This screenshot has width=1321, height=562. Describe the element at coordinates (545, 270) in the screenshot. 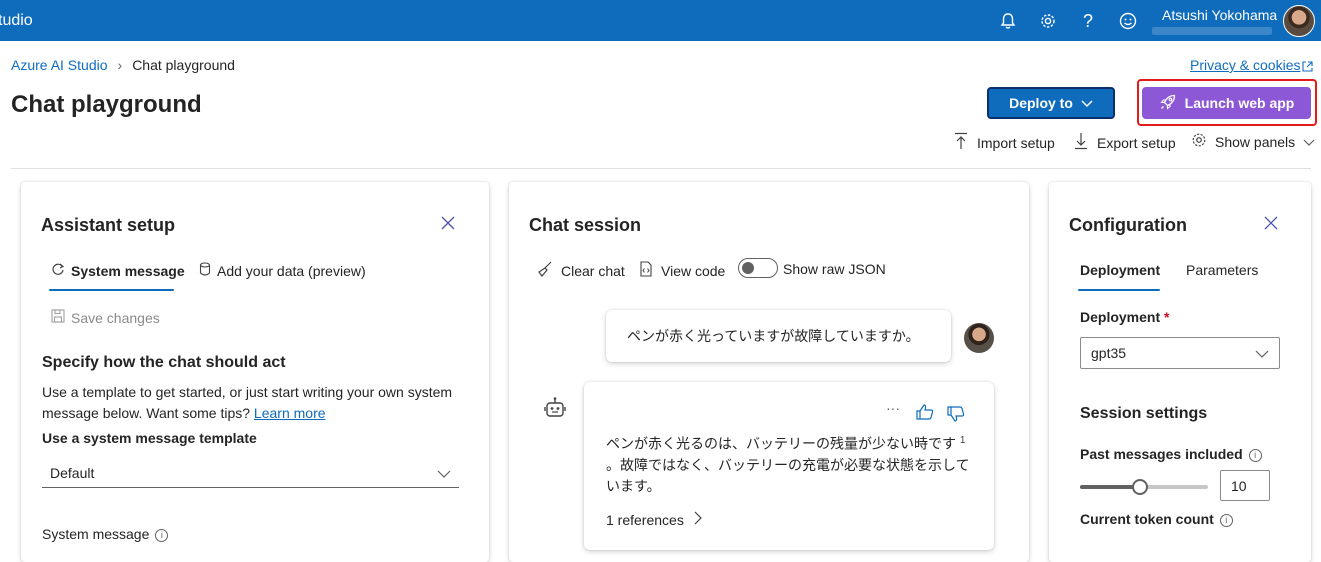

I see `broom-icon` at that location.